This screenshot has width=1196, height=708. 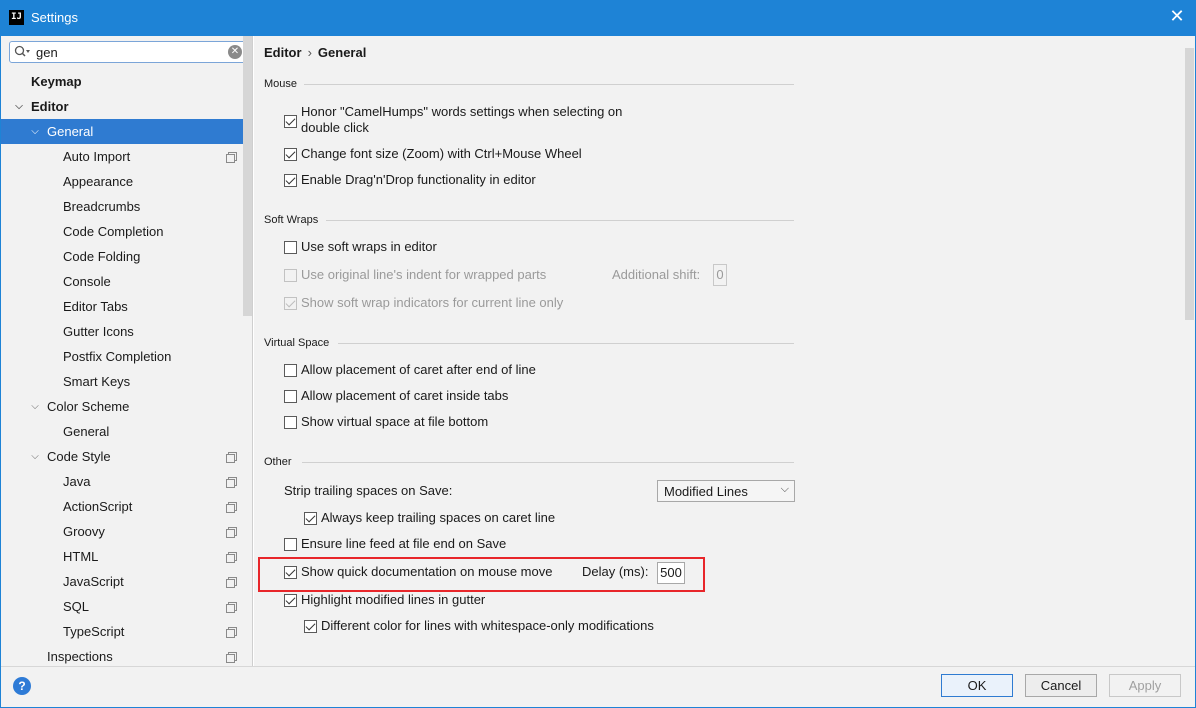 What do you see at coordinates (297, 343) in the screenshot?
I see `section-title-virtual-space: Virtual Space` at bounding box center [297, 343].